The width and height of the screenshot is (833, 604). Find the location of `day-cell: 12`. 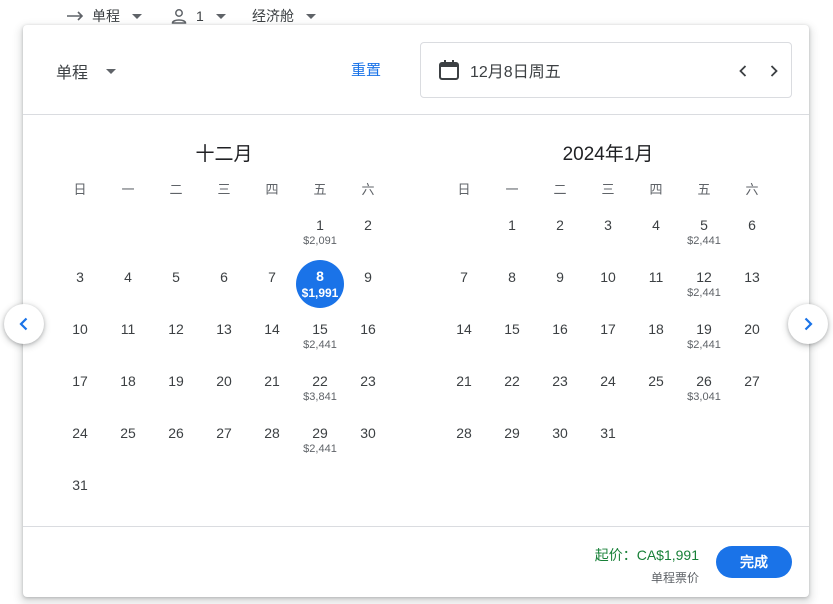

day-cell: 12 is located at coordinates (176, 336).